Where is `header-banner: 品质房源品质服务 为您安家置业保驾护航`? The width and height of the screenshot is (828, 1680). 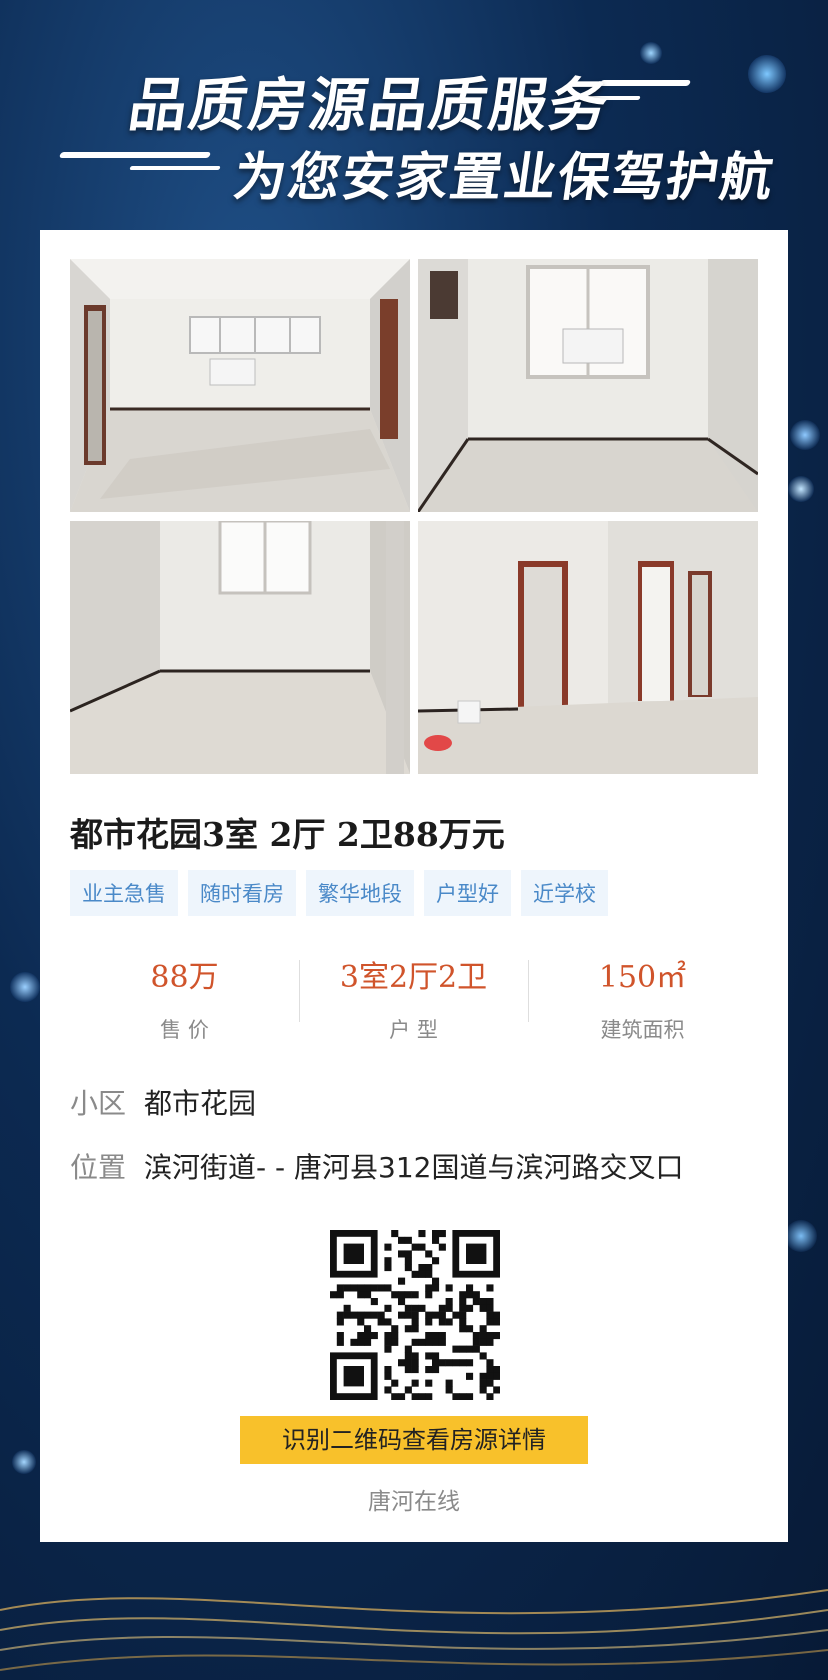 header-banner: 品质房源品质服务 为您安家置业保驾护航 is located at coordinates (414, 120).